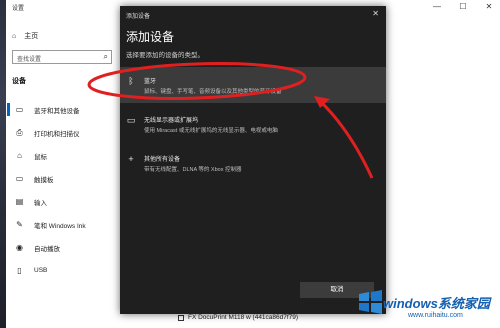 This screenshot has height=328, width=500. What do you see at coordinates (29, 60) in the screenshot?
I see `search-placeholder: 查找设置` at bounding box center [29, 60].